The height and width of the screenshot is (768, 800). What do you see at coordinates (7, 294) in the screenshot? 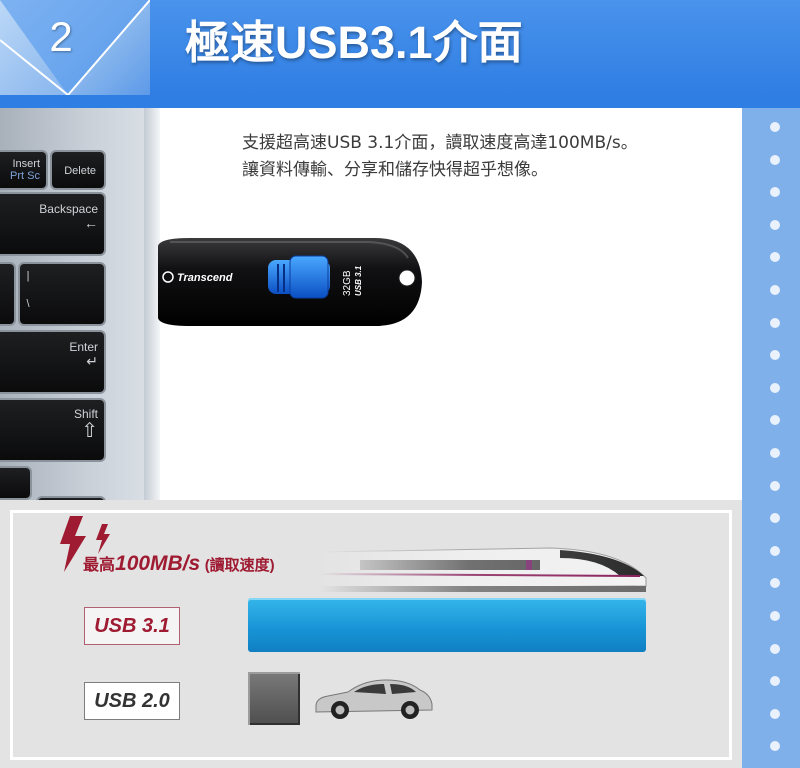
I see `key-fragment` at bounding box center [7, 294].